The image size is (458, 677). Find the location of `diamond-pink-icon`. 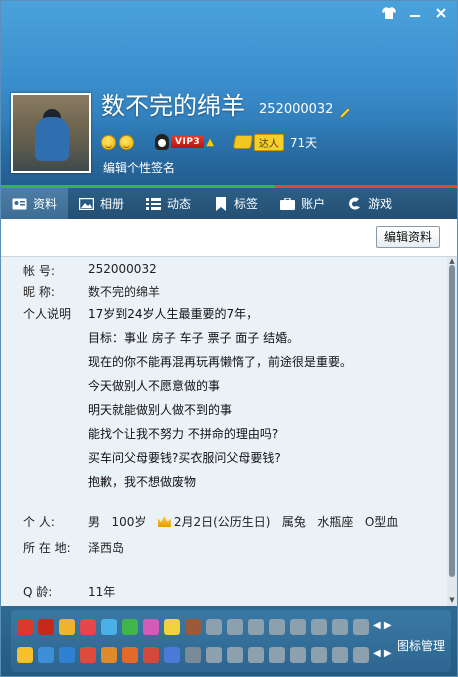

diamond-pink-icon is located at coordinates (151, 627).